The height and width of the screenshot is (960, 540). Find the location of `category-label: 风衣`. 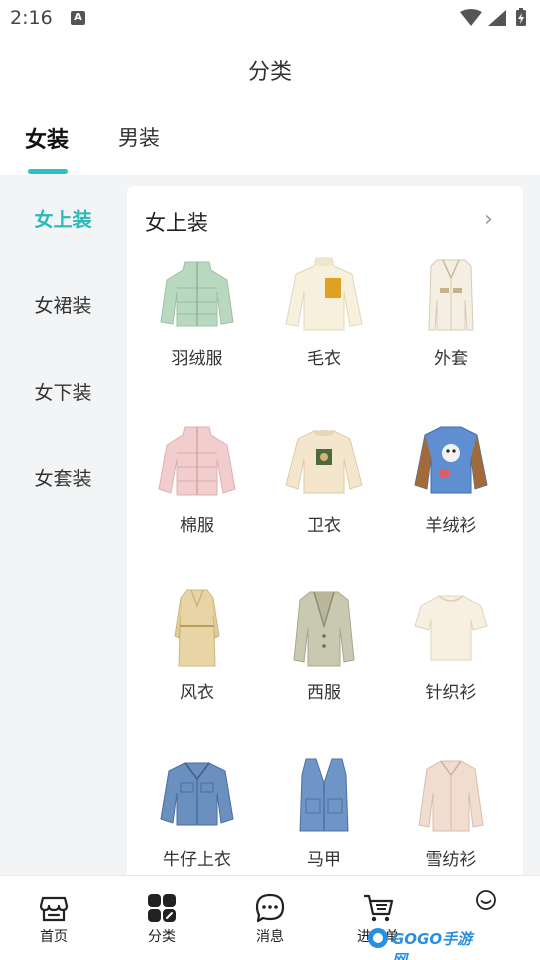

category-label: 风衣 is located at coordinates (197, 693).